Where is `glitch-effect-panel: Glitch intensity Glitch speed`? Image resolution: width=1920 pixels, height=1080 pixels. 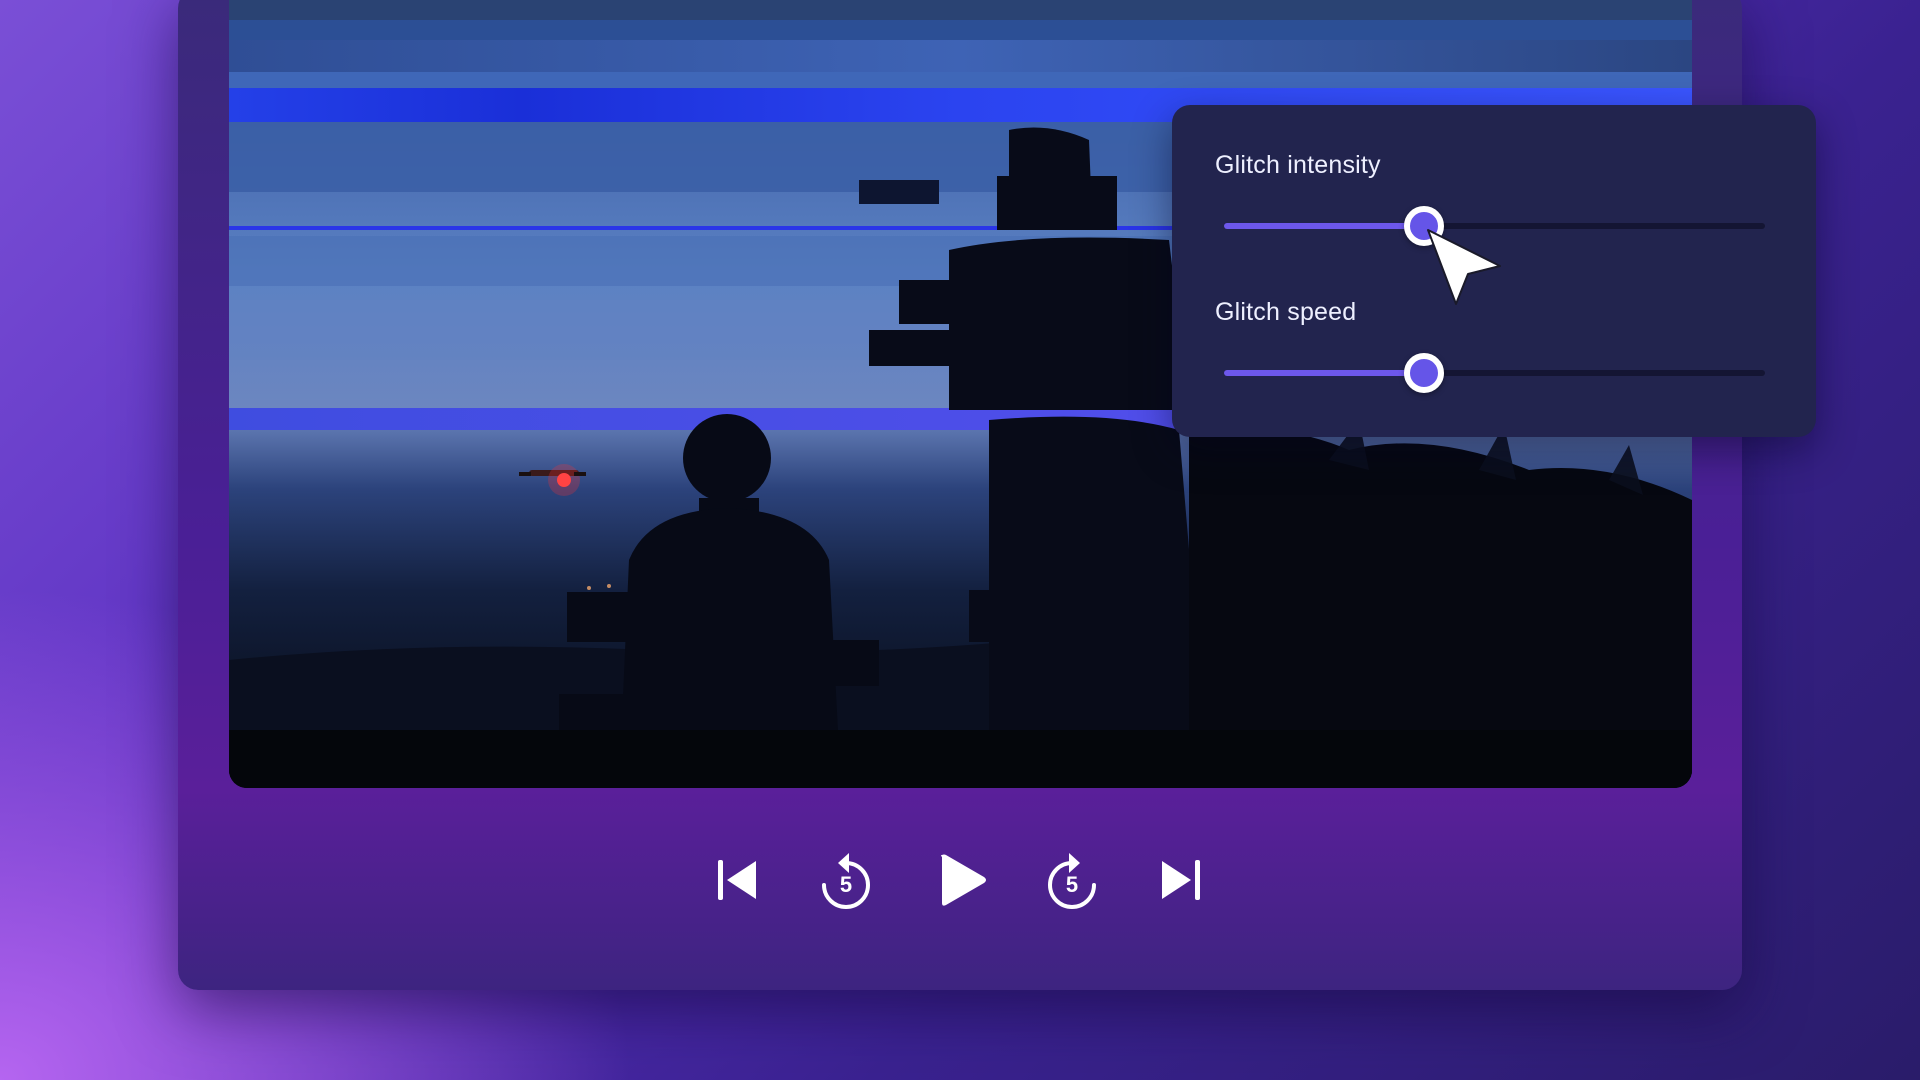
glitch-effect-panel: Glitch intensity Glitch speed is located at coordinates (1494, 271).